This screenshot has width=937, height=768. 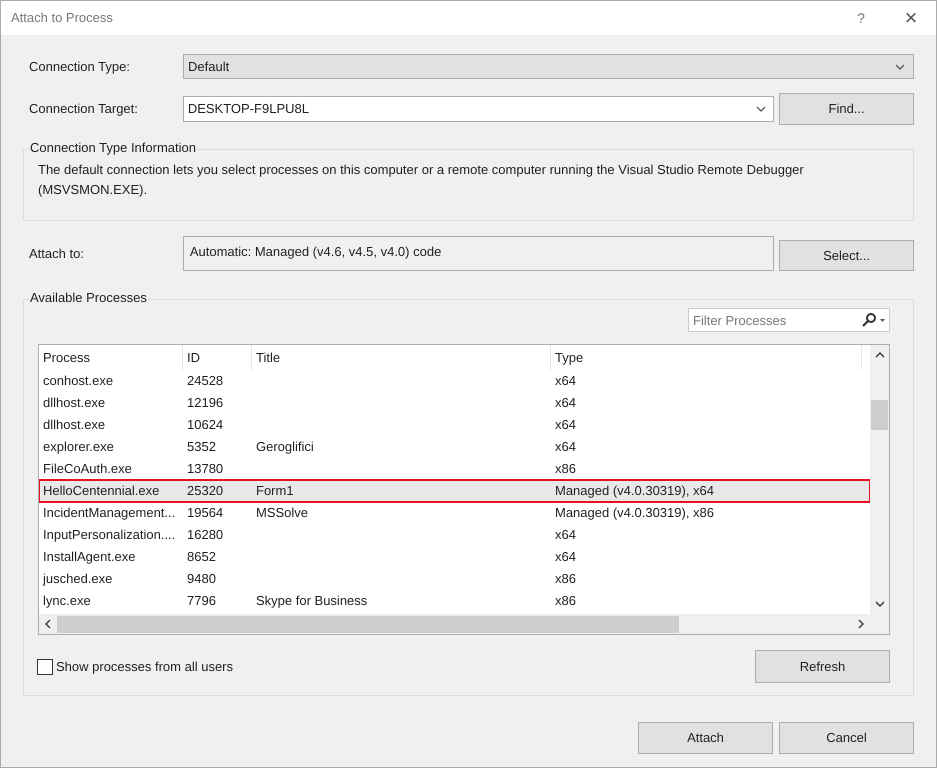 What do you see at coordinates (67, 600) in the screenshot?
I see `table-cell: lync.exe` at bounding box center [67, 600].